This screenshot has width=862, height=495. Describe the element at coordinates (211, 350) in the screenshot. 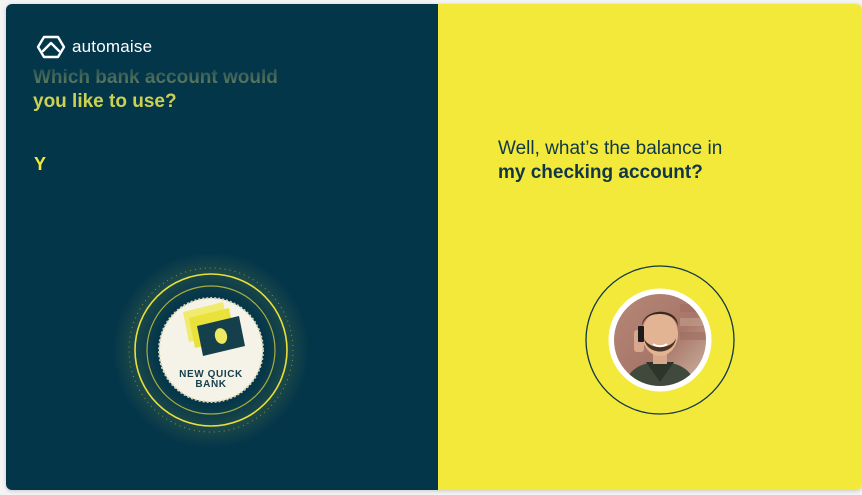

I see `bank-logo: NEW QUICK BANK` at that location.